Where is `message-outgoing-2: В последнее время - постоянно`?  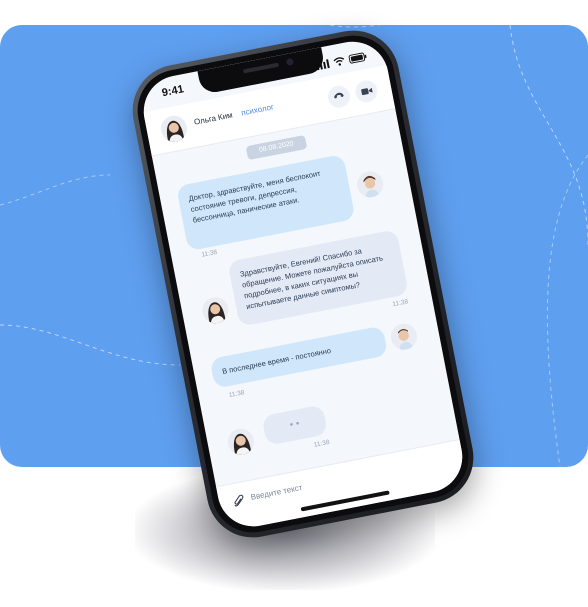 message-outgoing-2: В последнее время - постоянно is located at coordinates (299, 357).